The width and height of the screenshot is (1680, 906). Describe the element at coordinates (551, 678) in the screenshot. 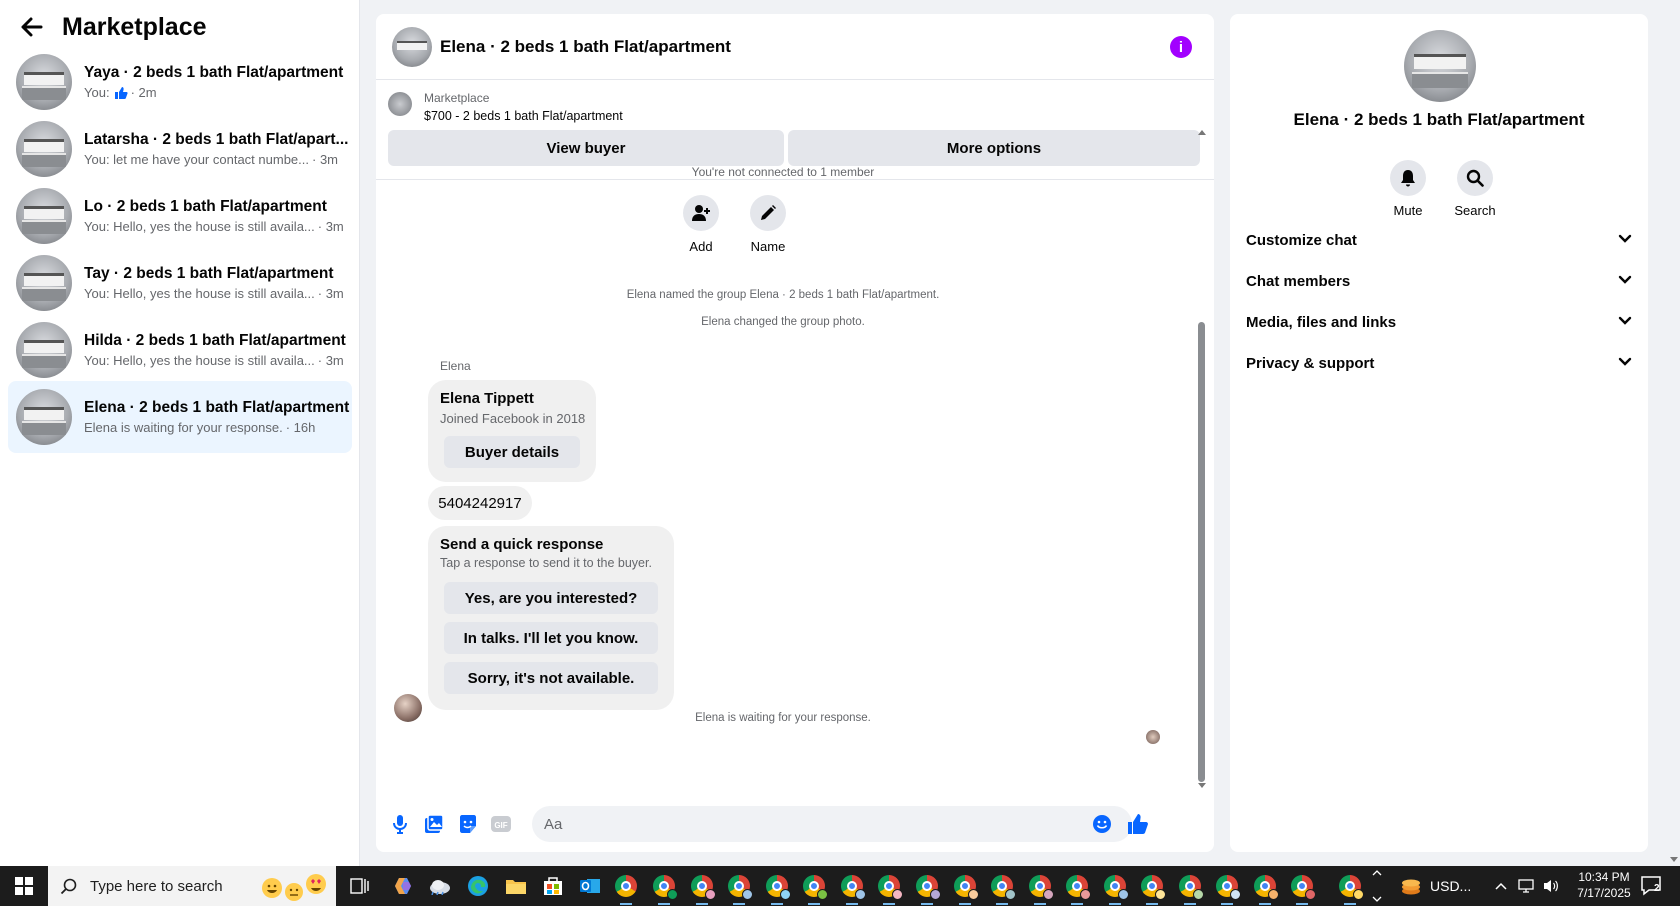

I see `quick-reply-not-available-button: Sorry, it's not available.` at that location.